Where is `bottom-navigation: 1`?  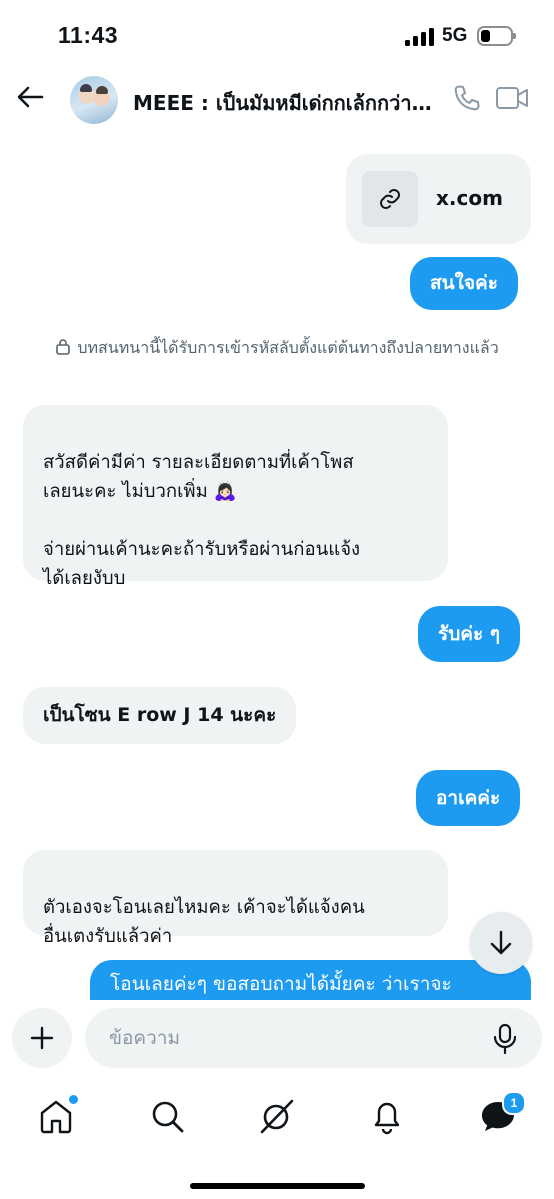
bottom-navigation: 1 is located at coordinates (277, 1117).